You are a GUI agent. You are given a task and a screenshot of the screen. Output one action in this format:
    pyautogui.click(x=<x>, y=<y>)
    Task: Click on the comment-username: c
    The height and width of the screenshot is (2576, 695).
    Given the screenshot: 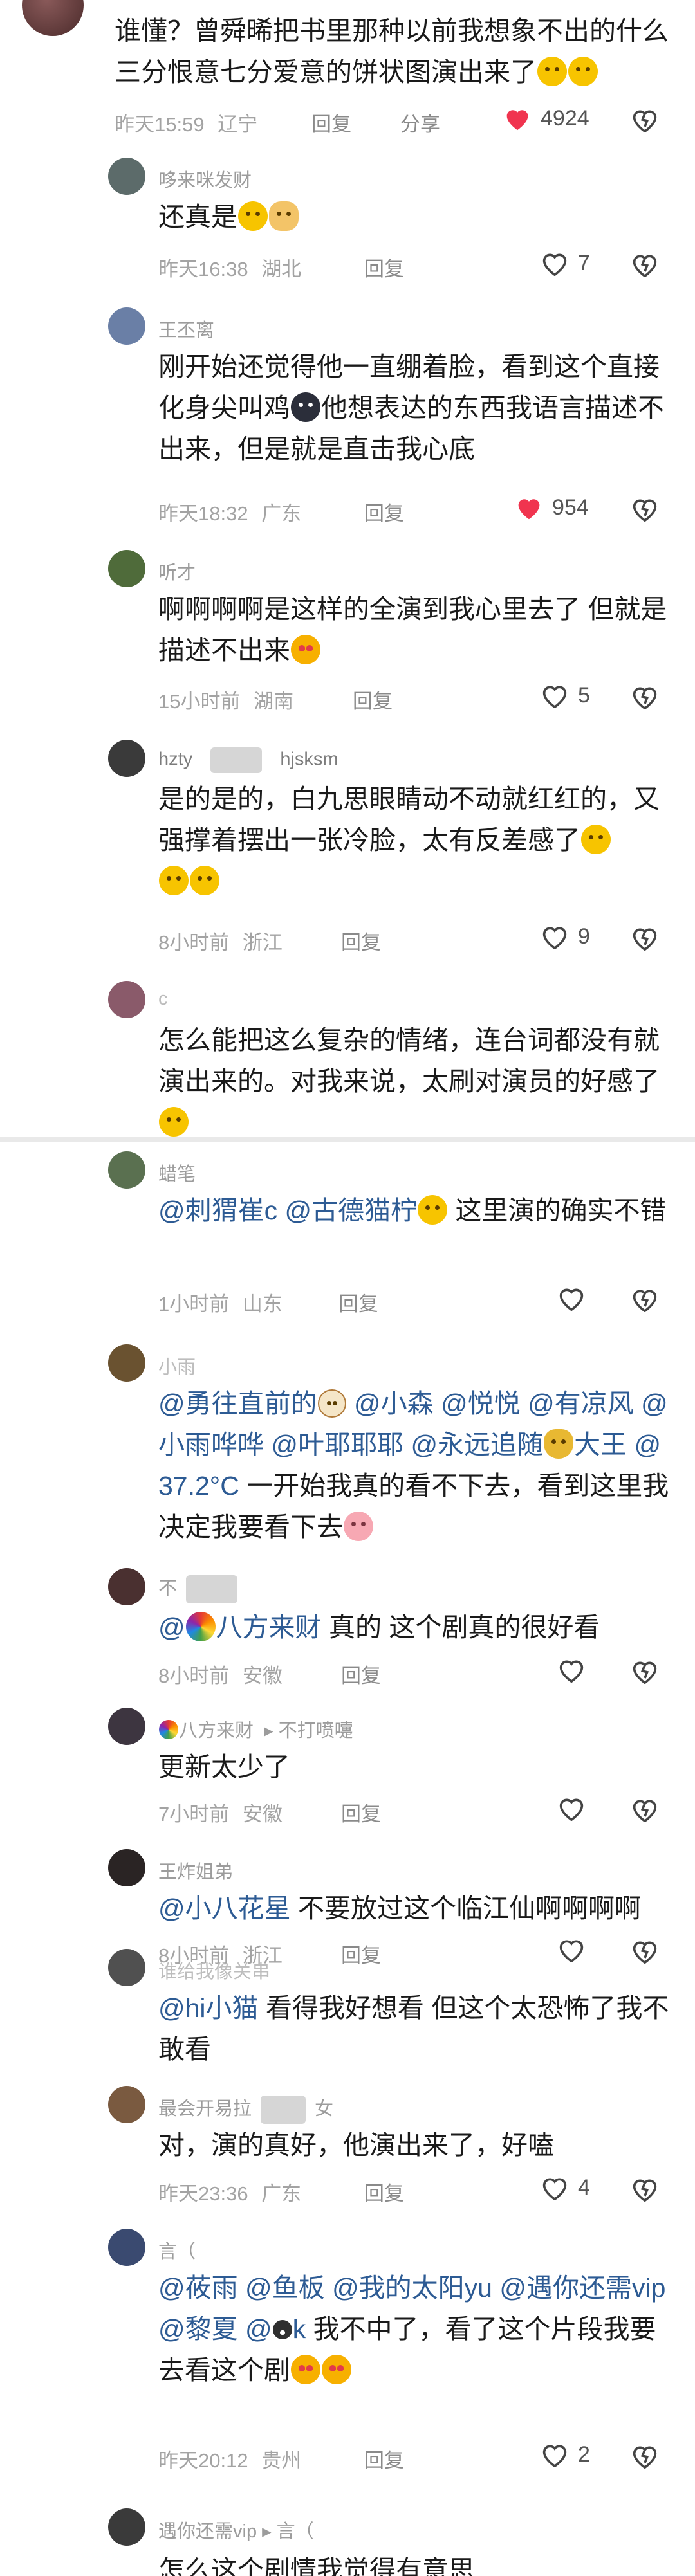 What is the action you would take?
    pyautogui.click(x=163, y=999)
    